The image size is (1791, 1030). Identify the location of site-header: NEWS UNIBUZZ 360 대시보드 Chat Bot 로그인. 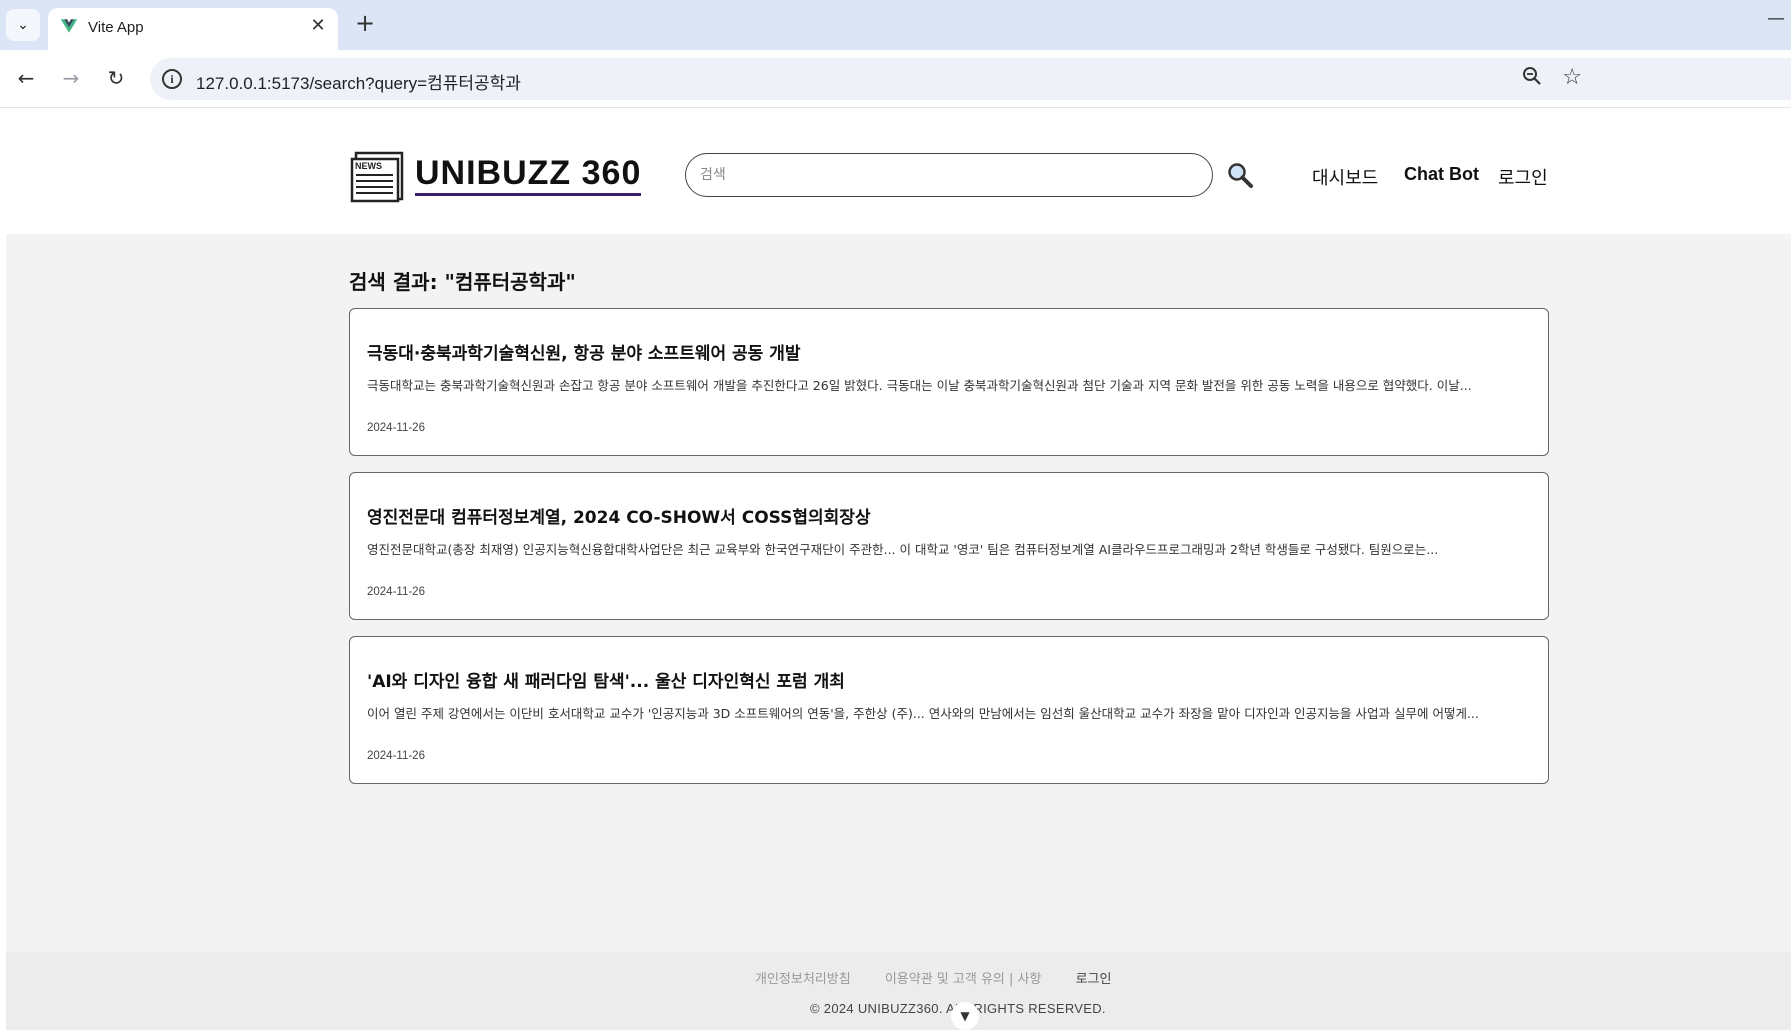
(895, 171).